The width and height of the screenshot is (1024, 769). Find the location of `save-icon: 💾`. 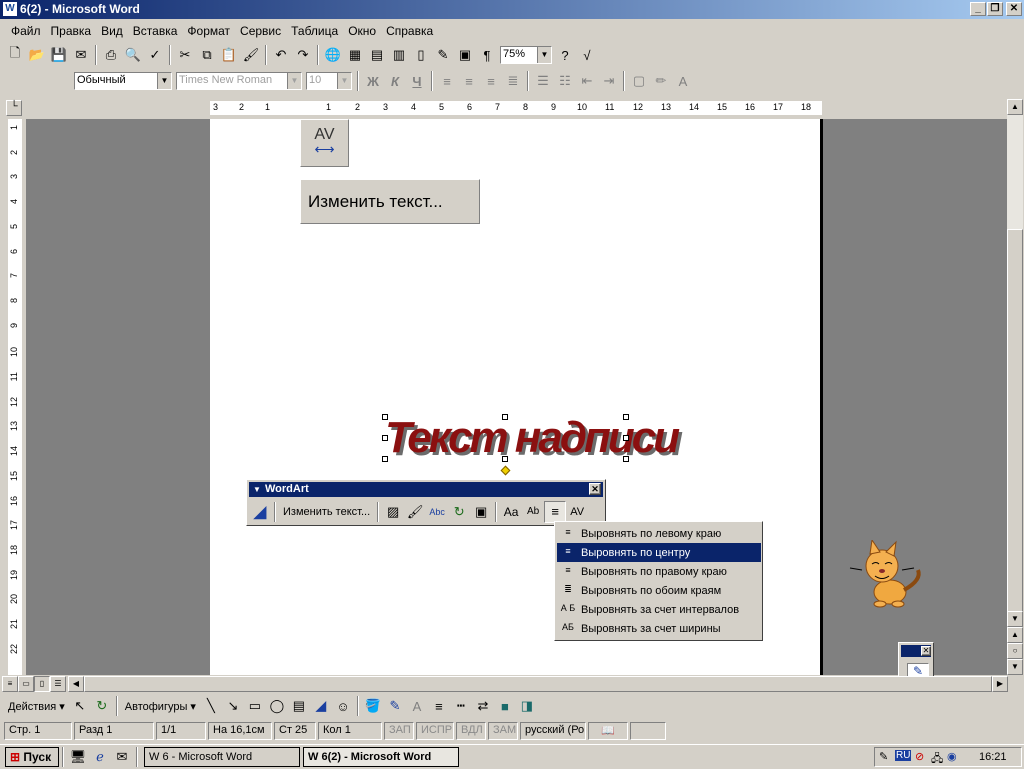

save-icon: 💾 is located at coordinates (59, 55).